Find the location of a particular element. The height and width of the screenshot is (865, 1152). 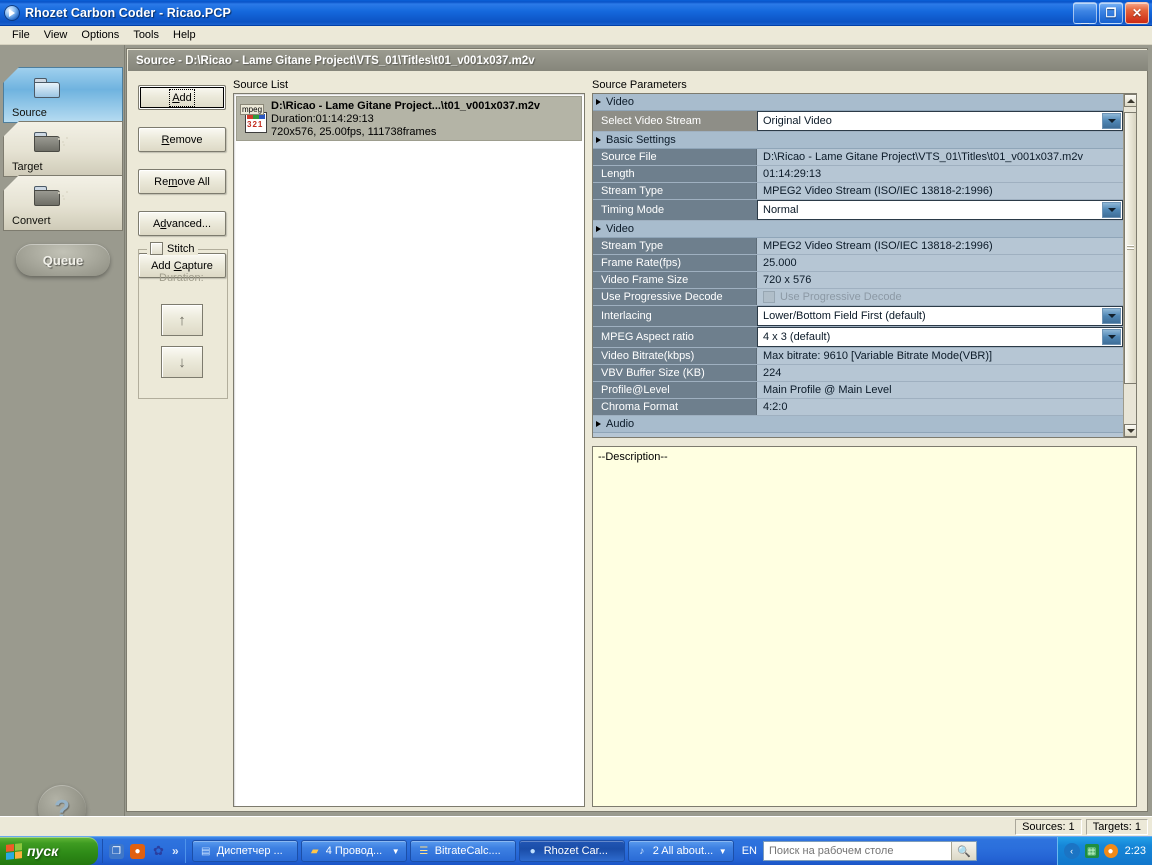

network-icon: ▦ is located at coordinates (1091, 851).